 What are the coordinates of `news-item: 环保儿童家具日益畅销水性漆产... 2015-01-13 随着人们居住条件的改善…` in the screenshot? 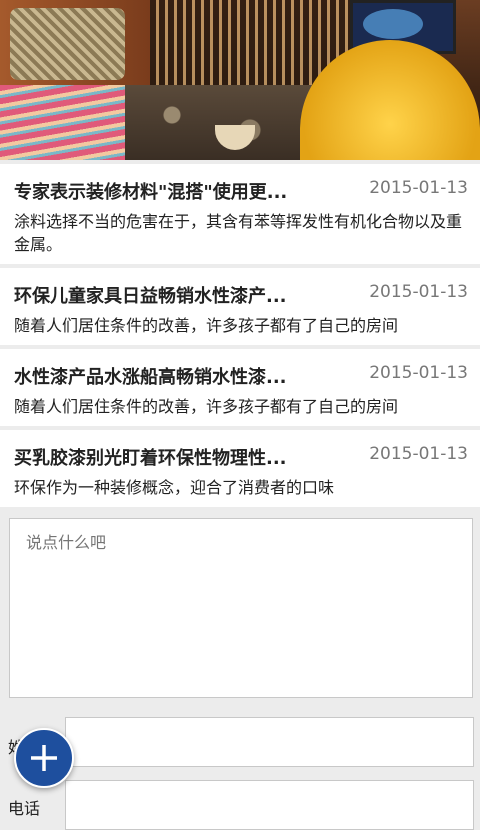 It's located at (240, 306).